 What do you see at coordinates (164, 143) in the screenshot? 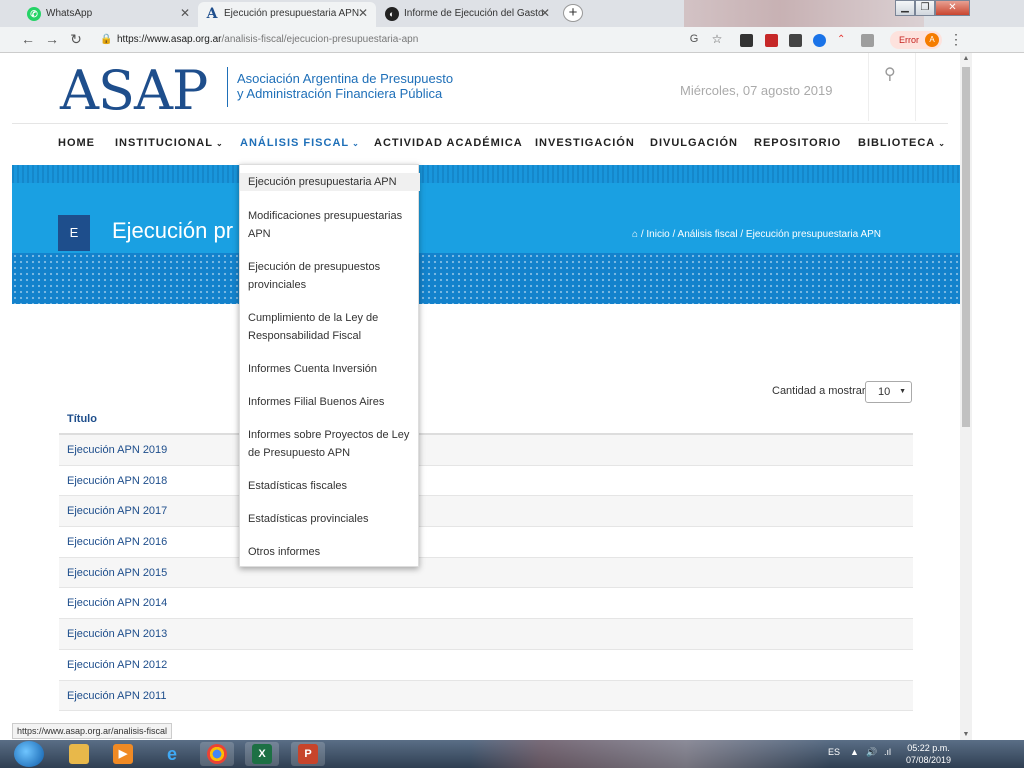
I see `nav-institucional-label: INSTITUCIONAL` at bounding box center [164, 143].